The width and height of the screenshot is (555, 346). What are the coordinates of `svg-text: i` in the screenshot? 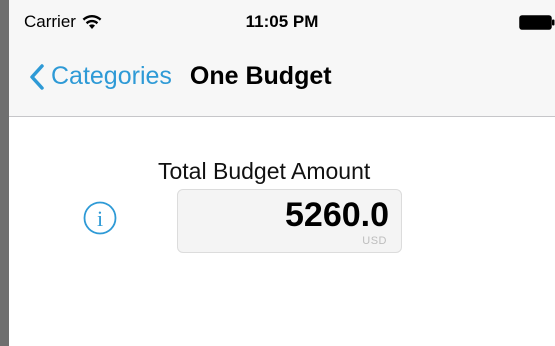 It's located at (100, 218).